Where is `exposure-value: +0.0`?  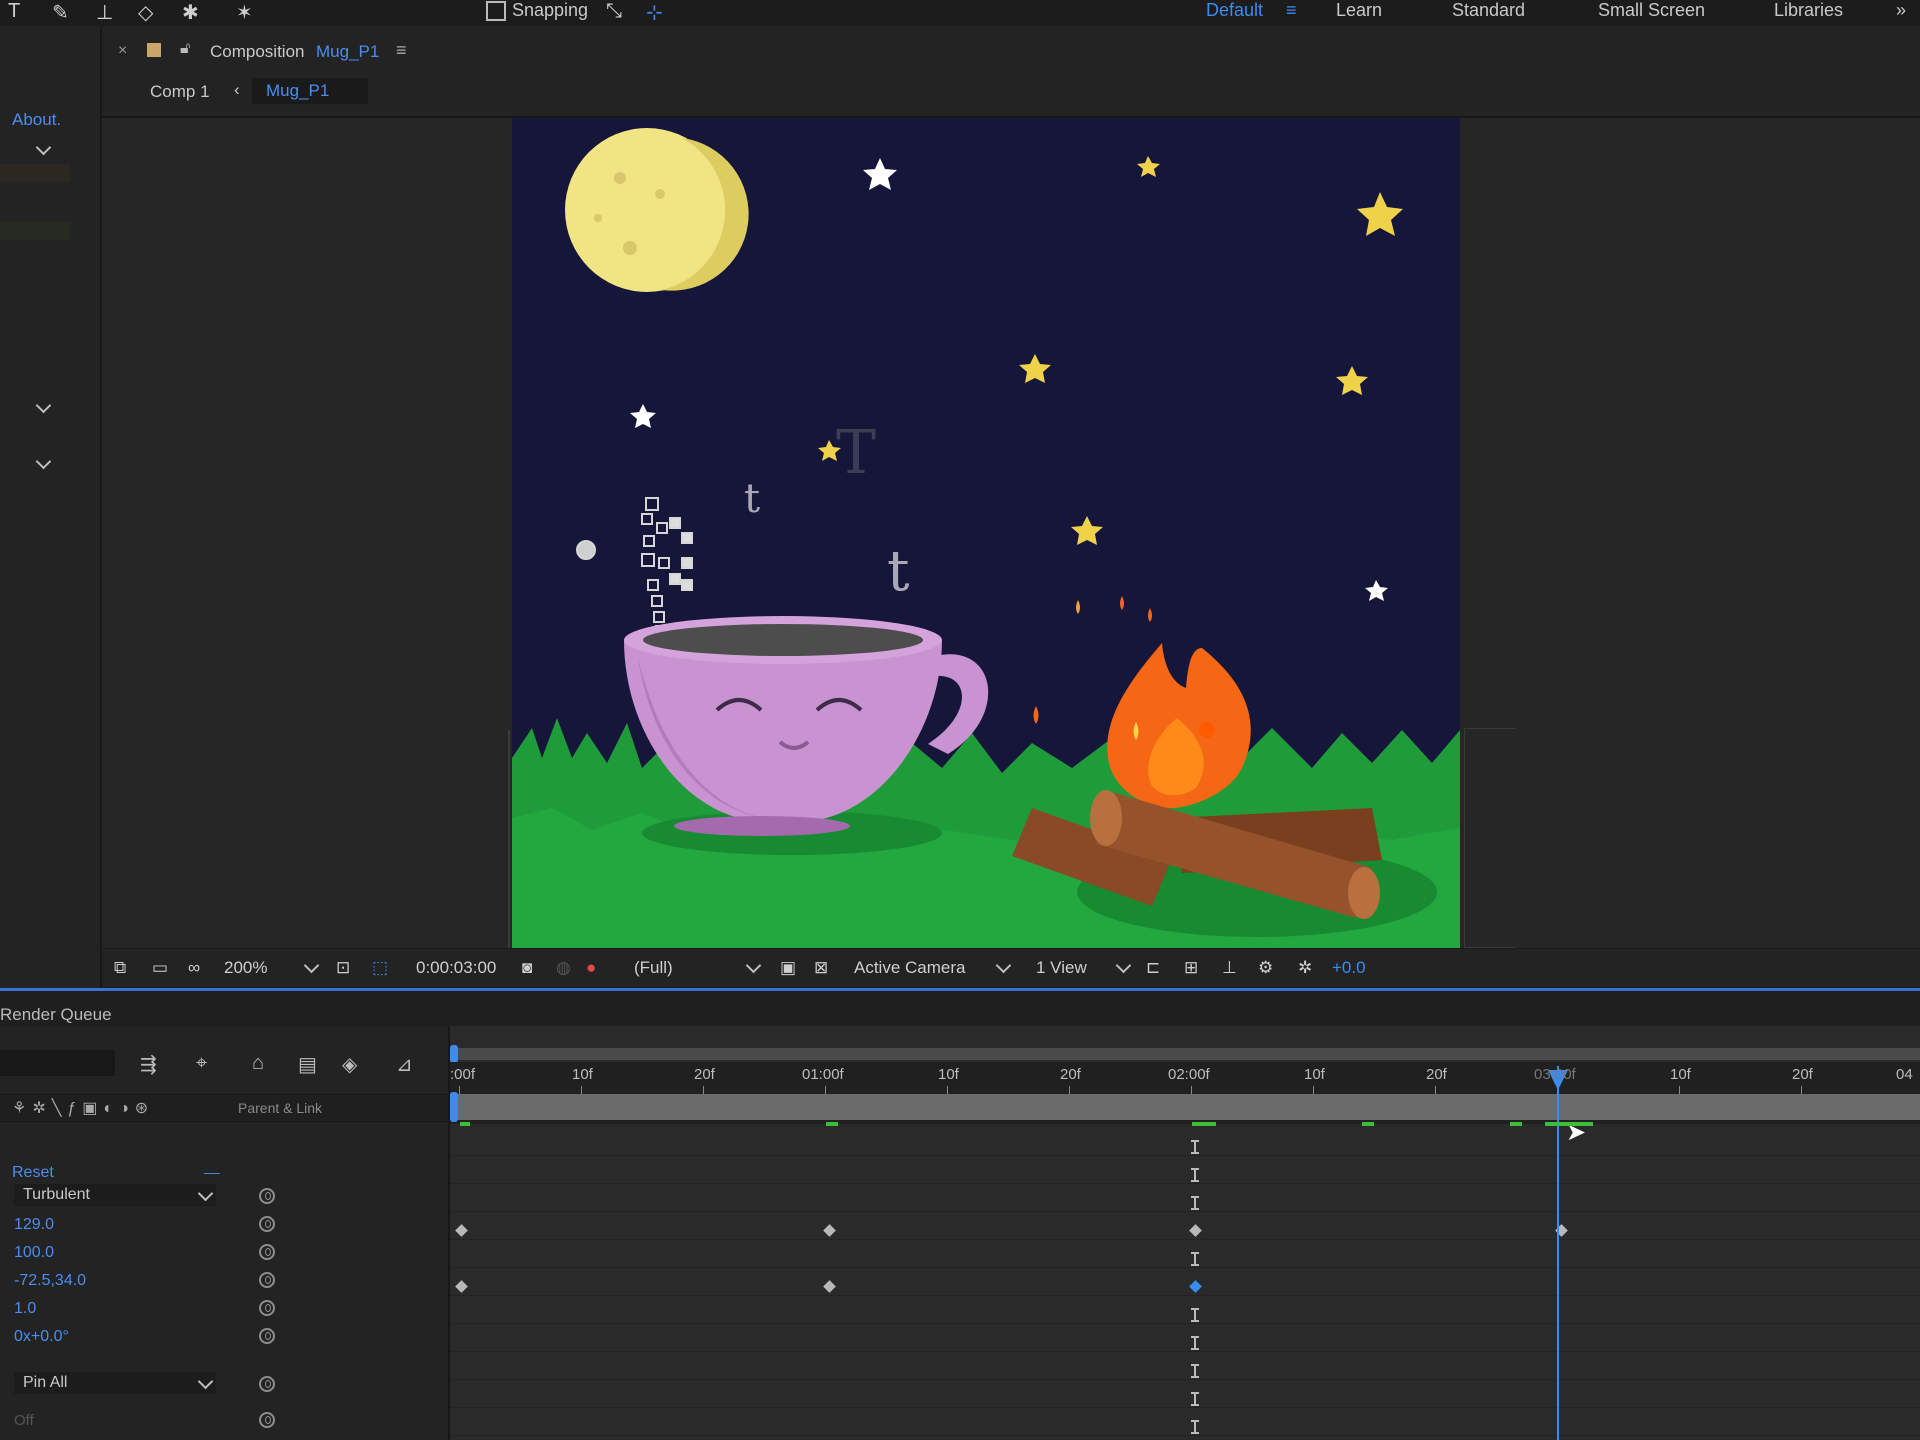
exposure-value: +0.0 is located at coordinates (1349, 968).